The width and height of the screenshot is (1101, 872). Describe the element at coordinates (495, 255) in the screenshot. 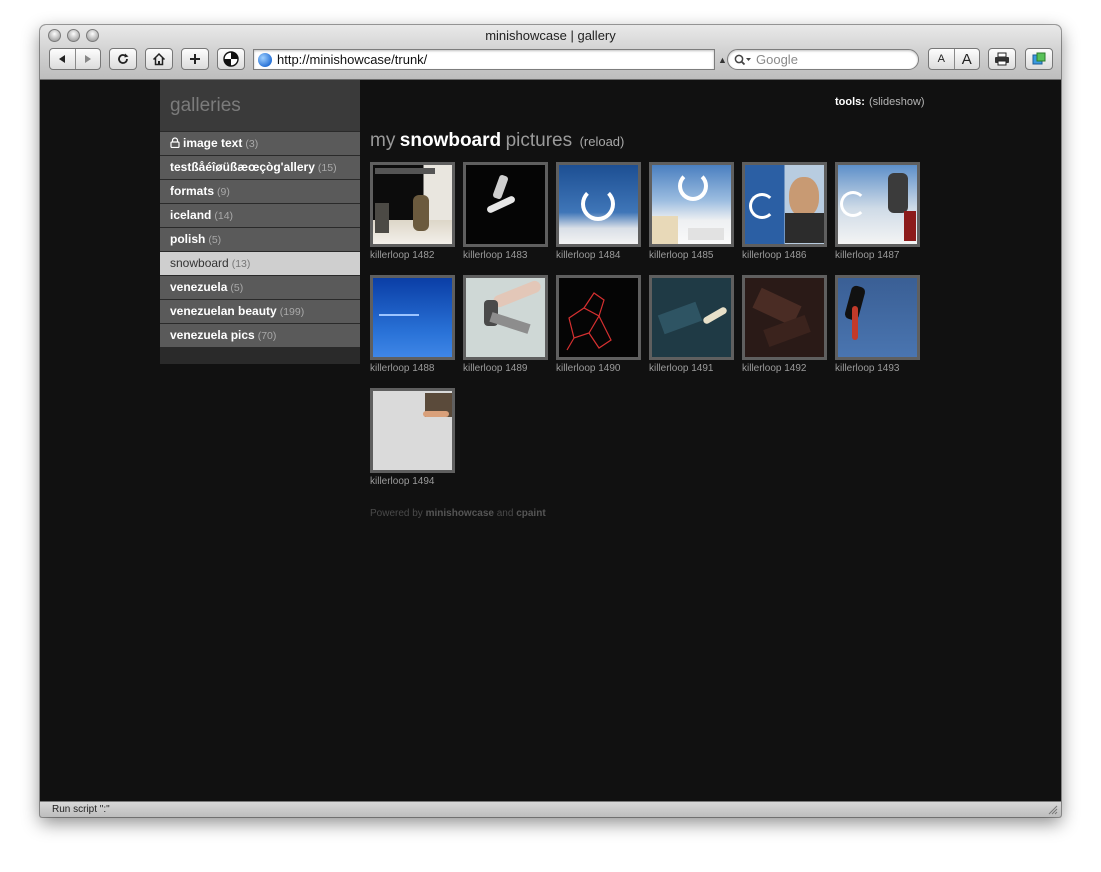

I see `thumbnail-caption: killerloop 1483` at that location.